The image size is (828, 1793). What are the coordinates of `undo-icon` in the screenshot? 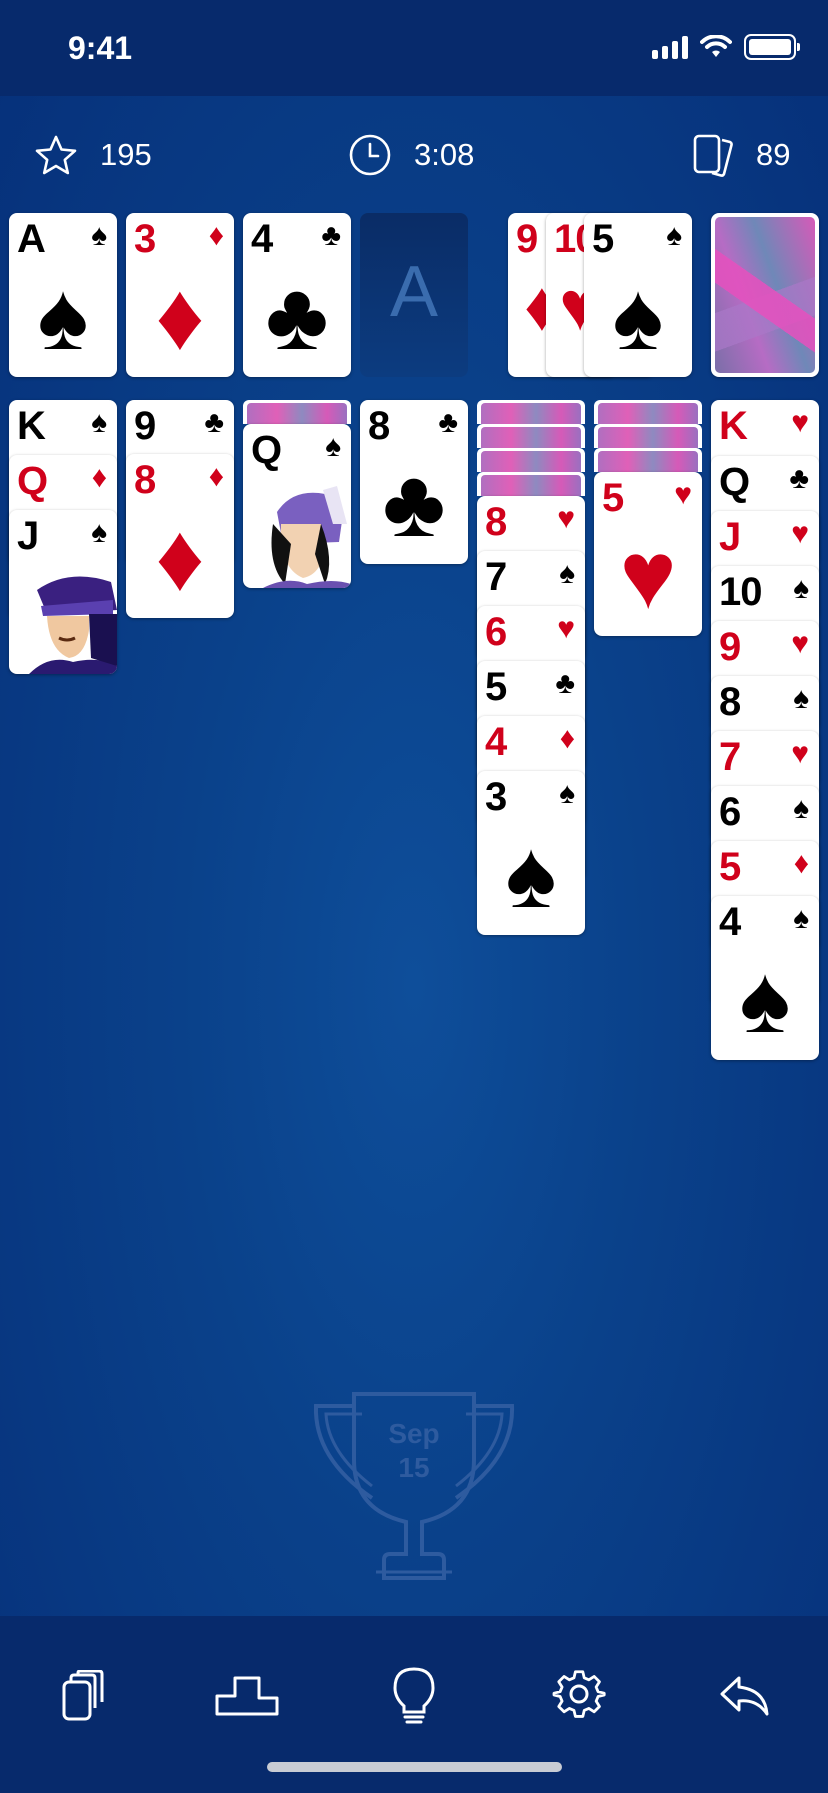 It's located at (744, 1696).